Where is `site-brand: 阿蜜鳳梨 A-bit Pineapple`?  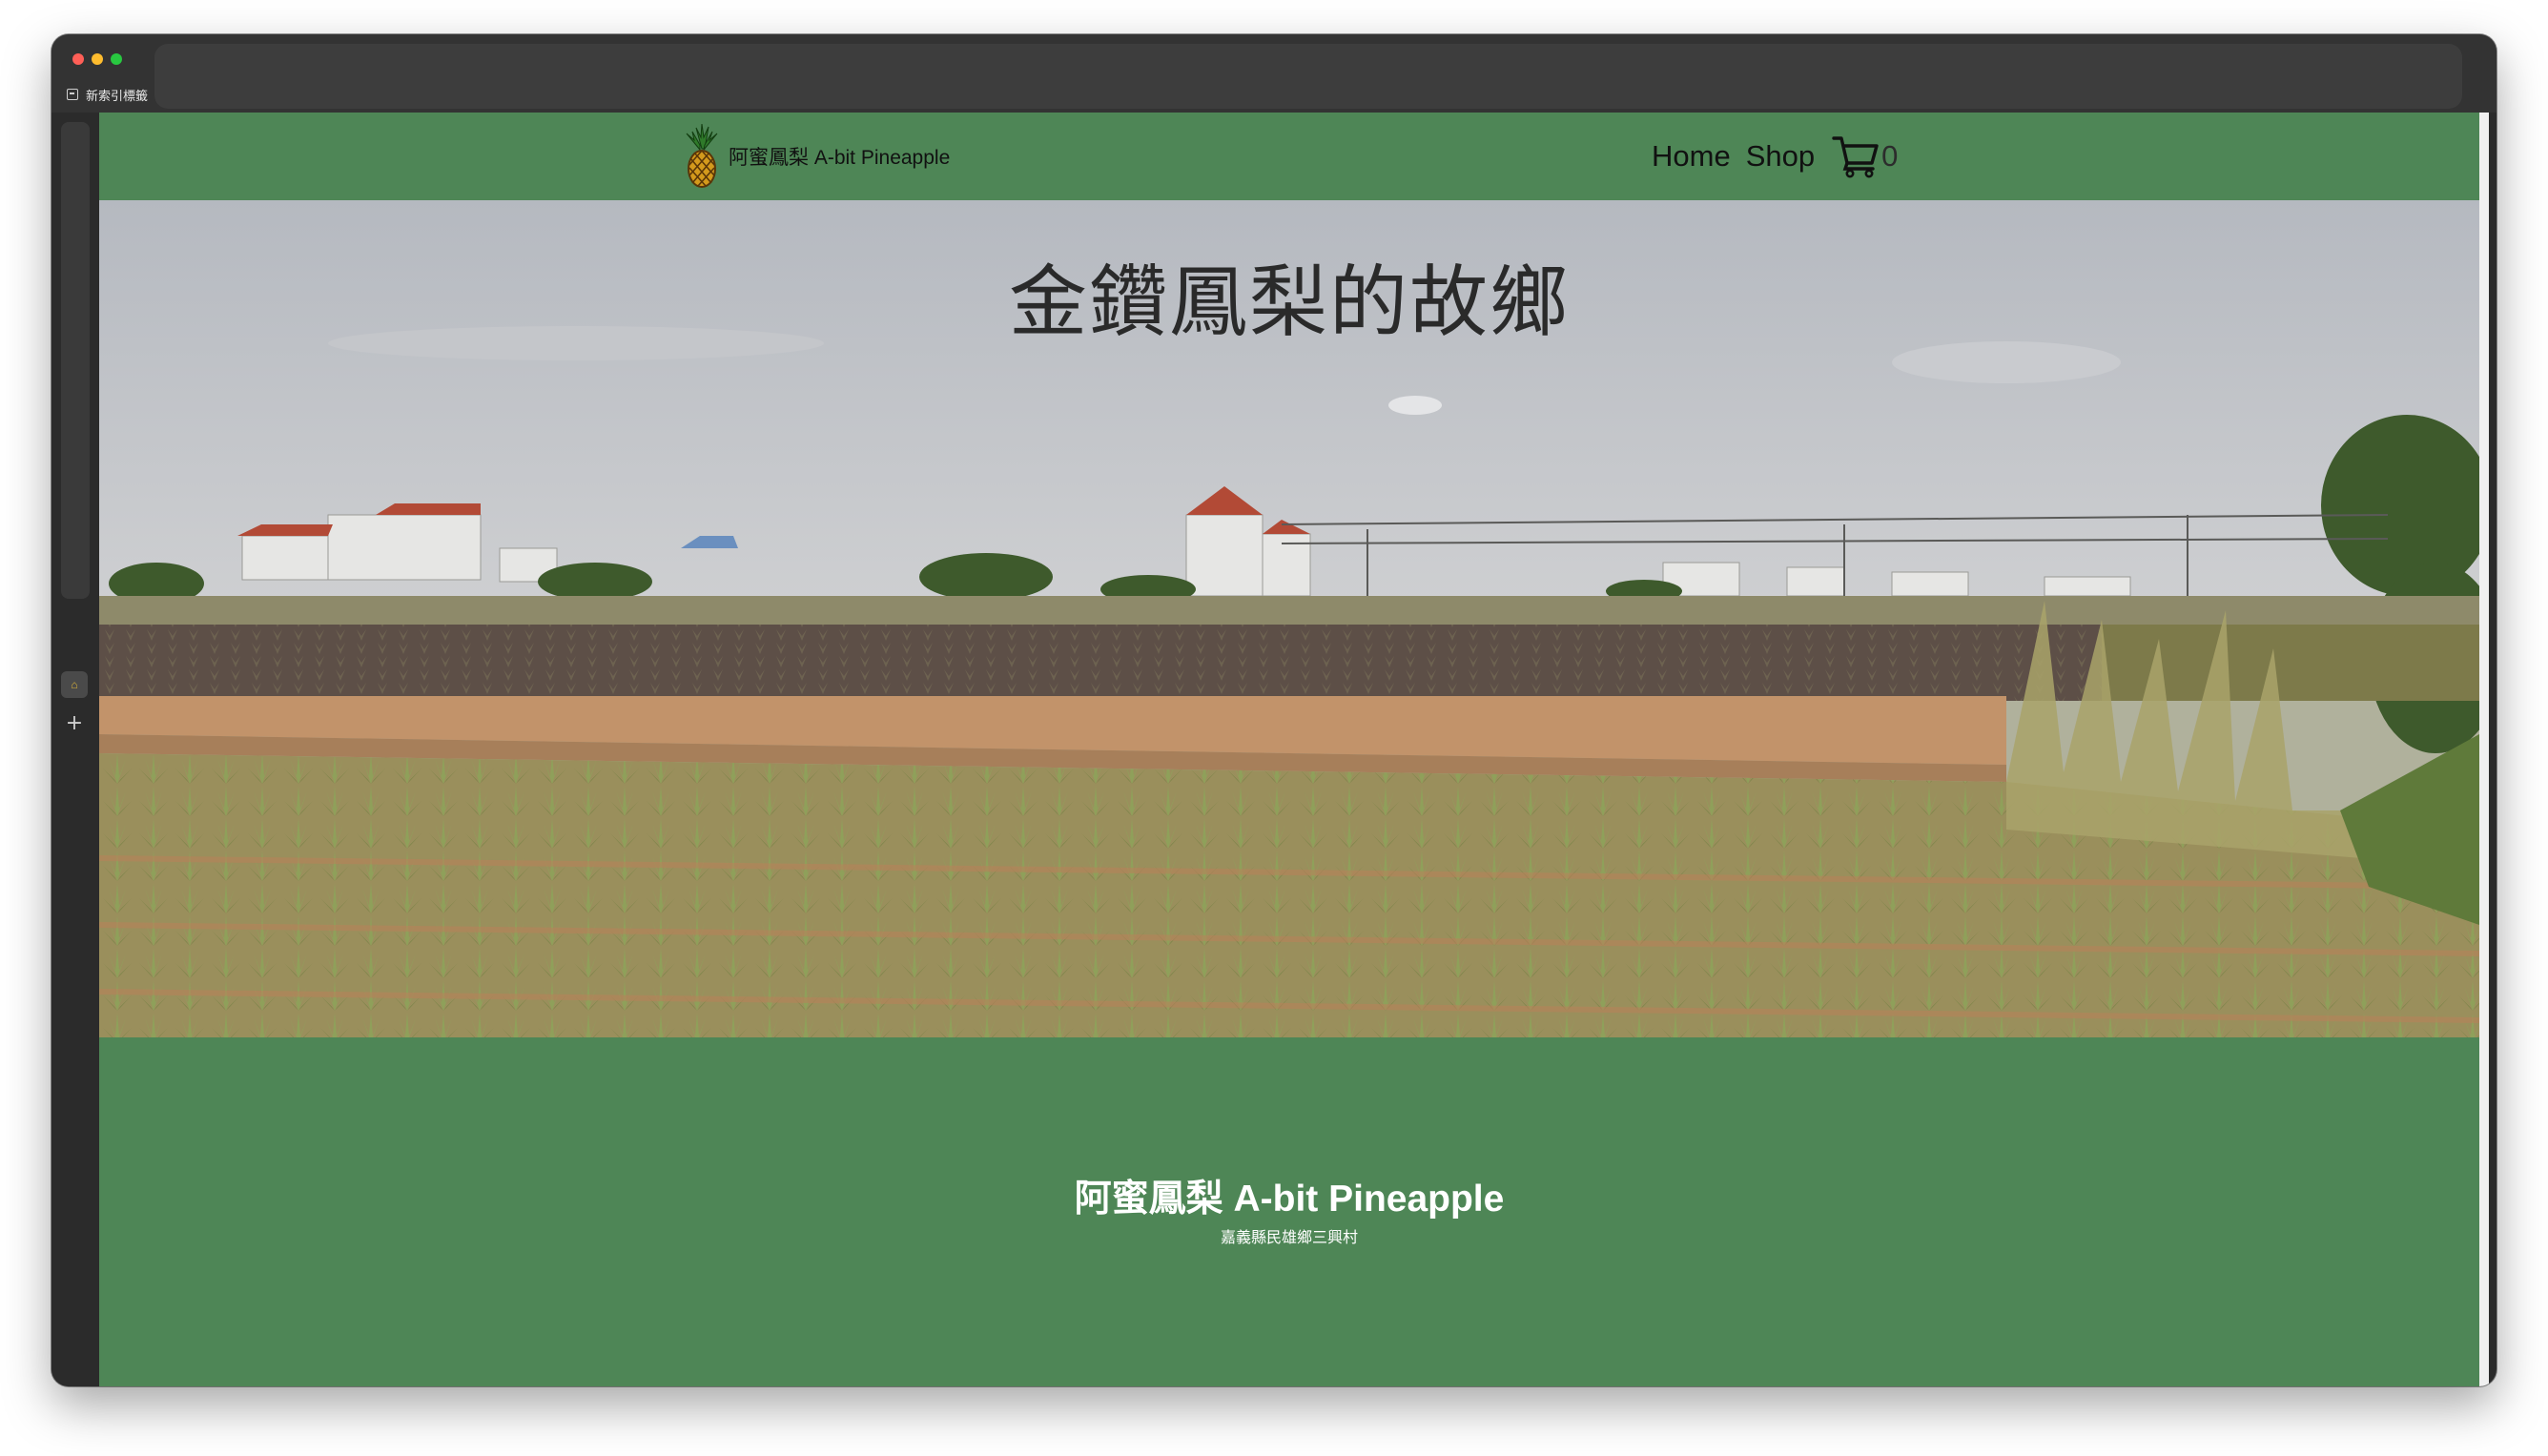 site-brand: 阿蜜鳳梨 A-bit Pineapple is located at coordinates (817, 157).